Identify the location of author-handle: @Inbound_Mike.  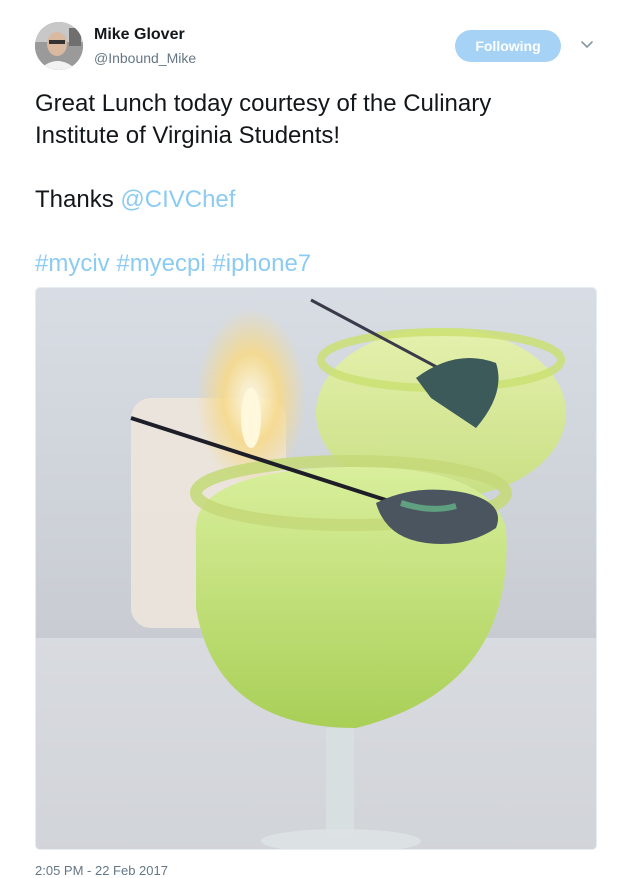
(145, 58).